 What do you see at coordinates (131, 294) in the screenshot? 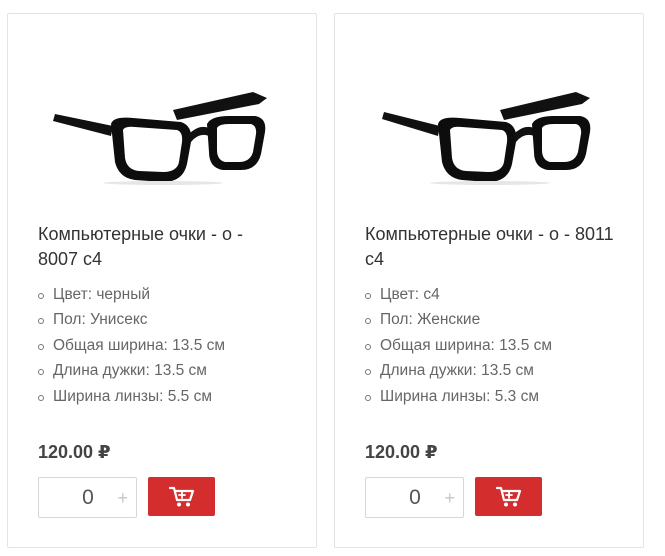
I see `spec-color: Цвет: черный` at bounding box center [131, 294].